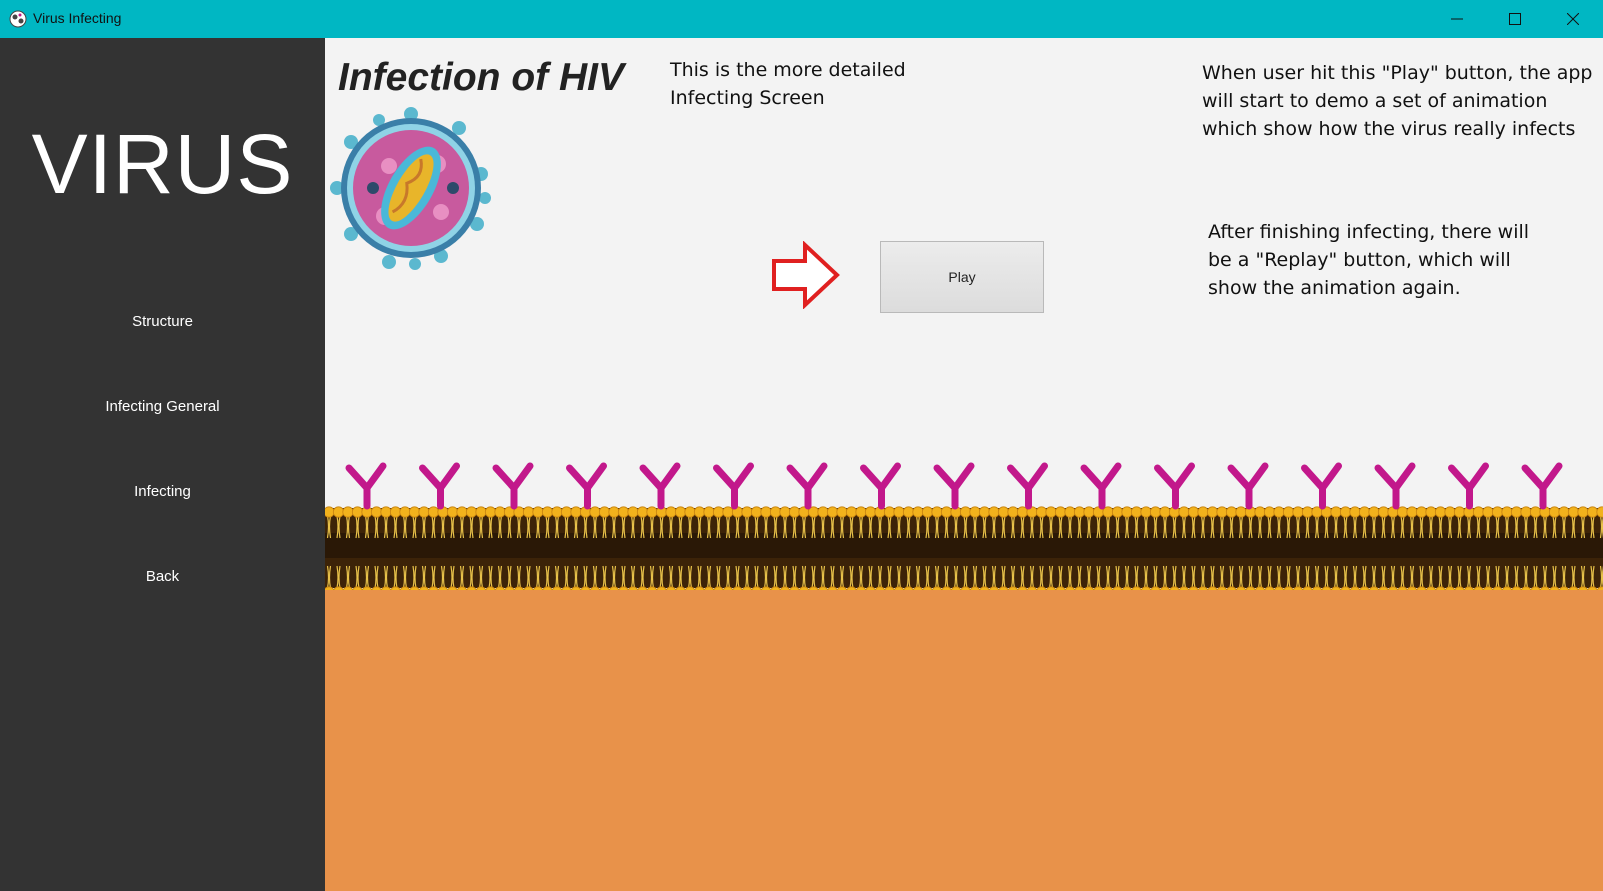  I want to click on nav-structure: Structure, so click(162, 321).